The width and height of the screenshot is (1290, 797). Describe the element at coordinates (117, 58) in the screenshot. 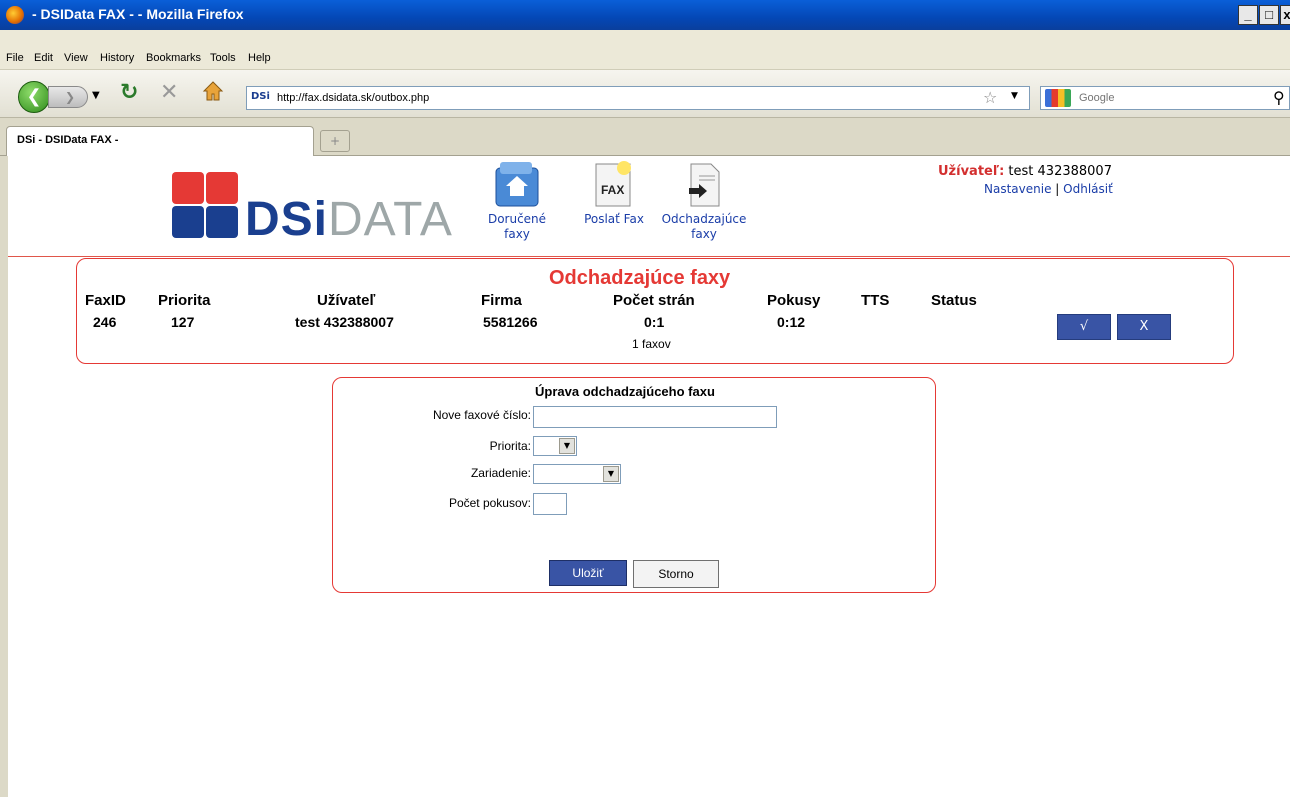

I see `menu-history: History` at that location.